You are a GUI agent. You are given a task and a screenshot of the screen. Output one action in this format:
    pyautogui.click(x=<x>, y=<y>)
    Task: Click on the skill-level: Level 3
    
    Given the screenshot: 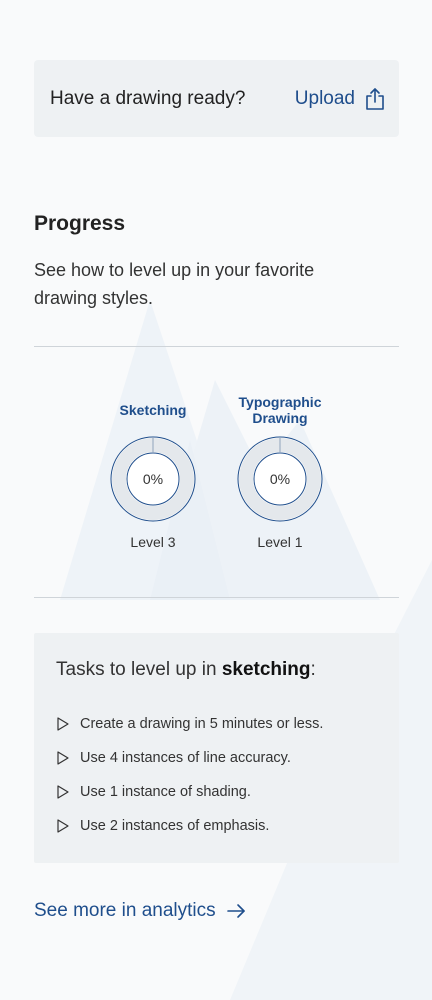 What is the action you would take?
    pyautogui.click(x=153, y=542)
    